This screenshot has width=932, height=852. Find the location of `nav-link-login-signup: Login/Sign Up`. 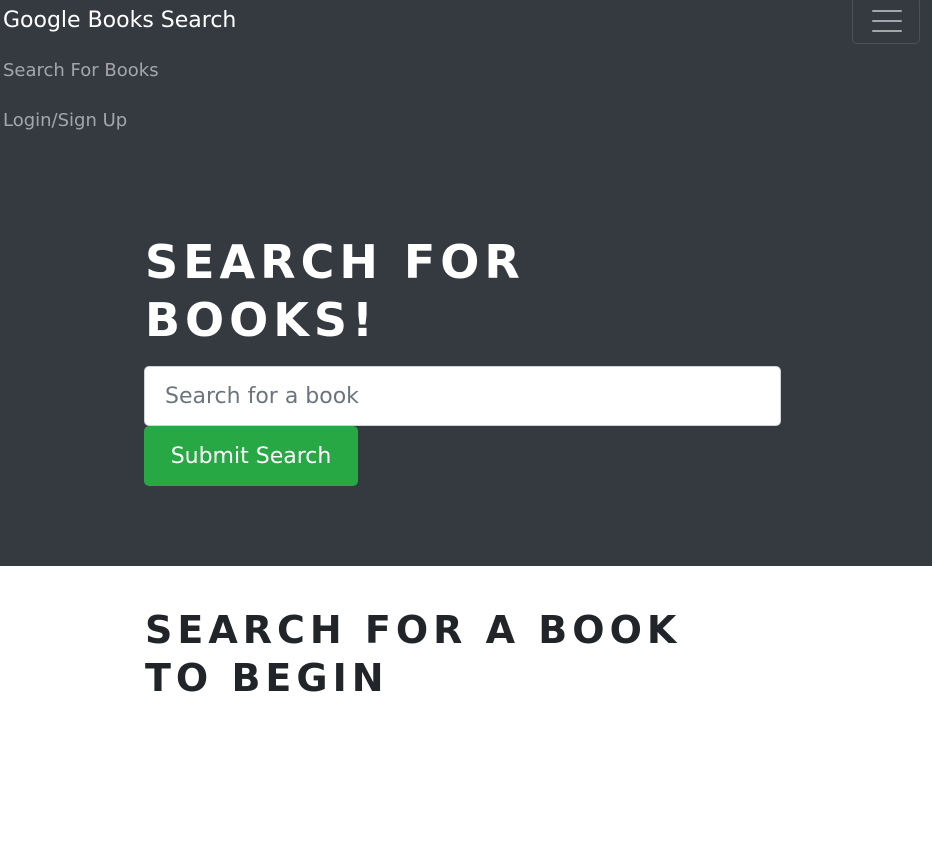

nav-link-login-signup: Login/Sign Up is located at coordinates (65, 121).